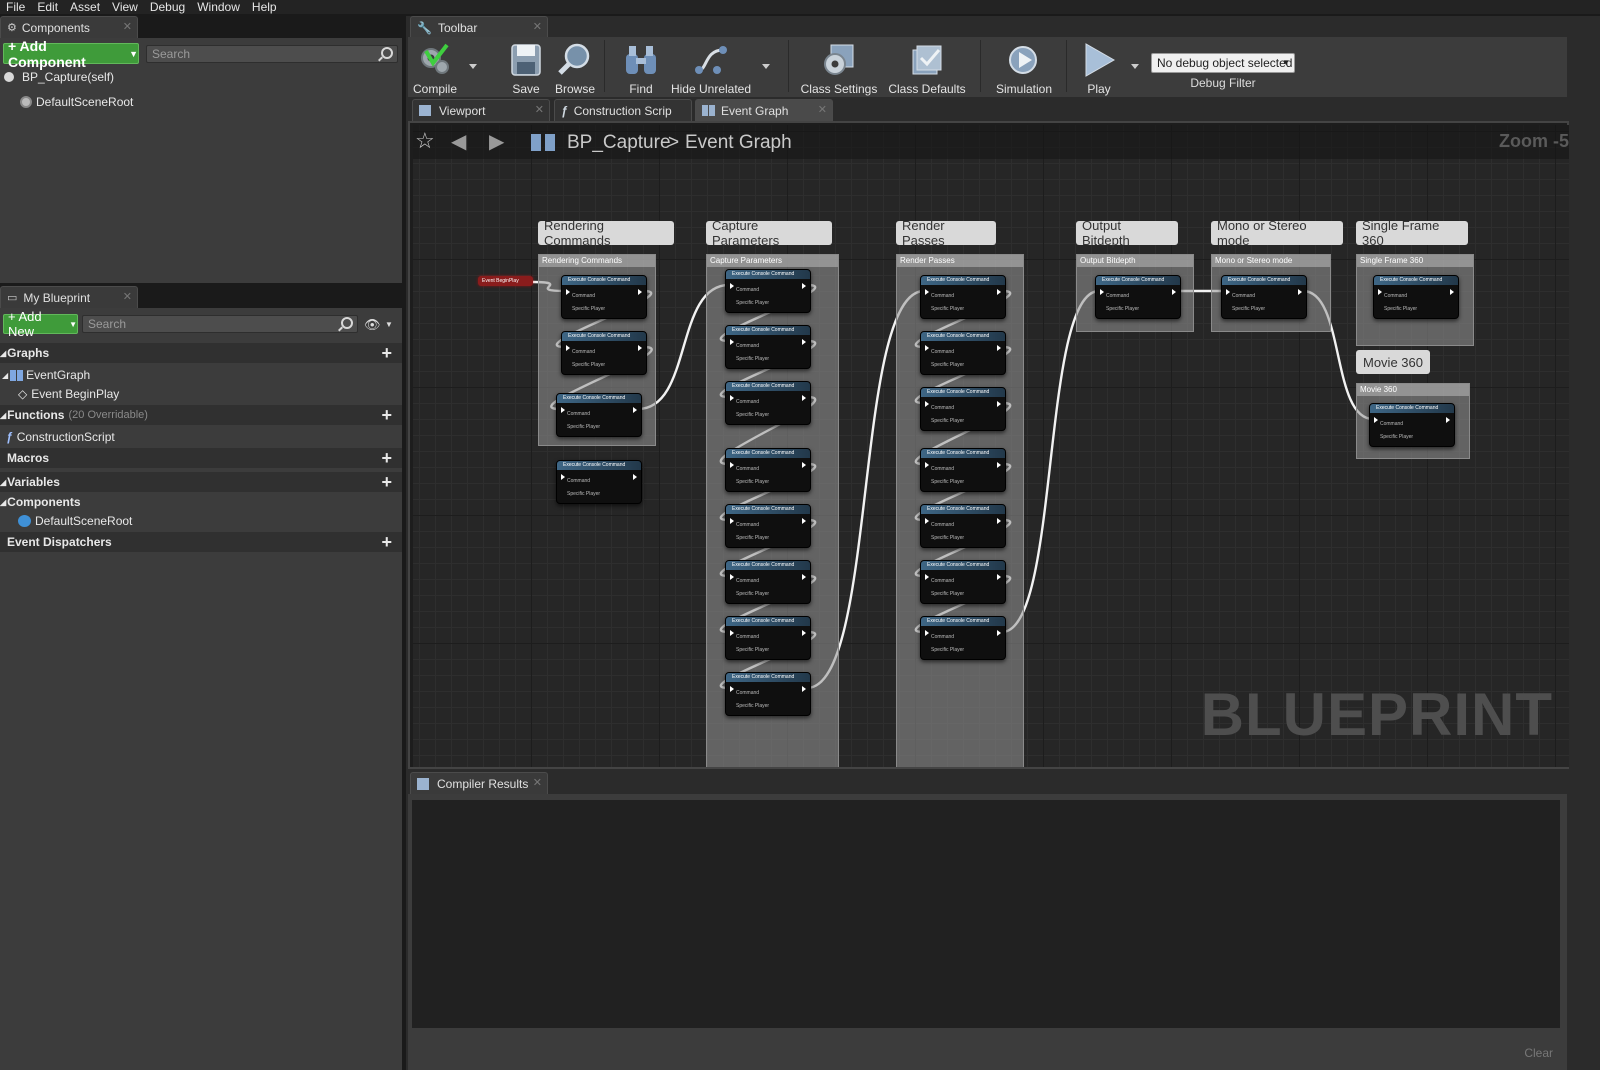 The height and width of the screenshot is (1070, 1600). Describe the element at coordinates (526, 66) in the screenshot. I see `save-button: Save` at that location.